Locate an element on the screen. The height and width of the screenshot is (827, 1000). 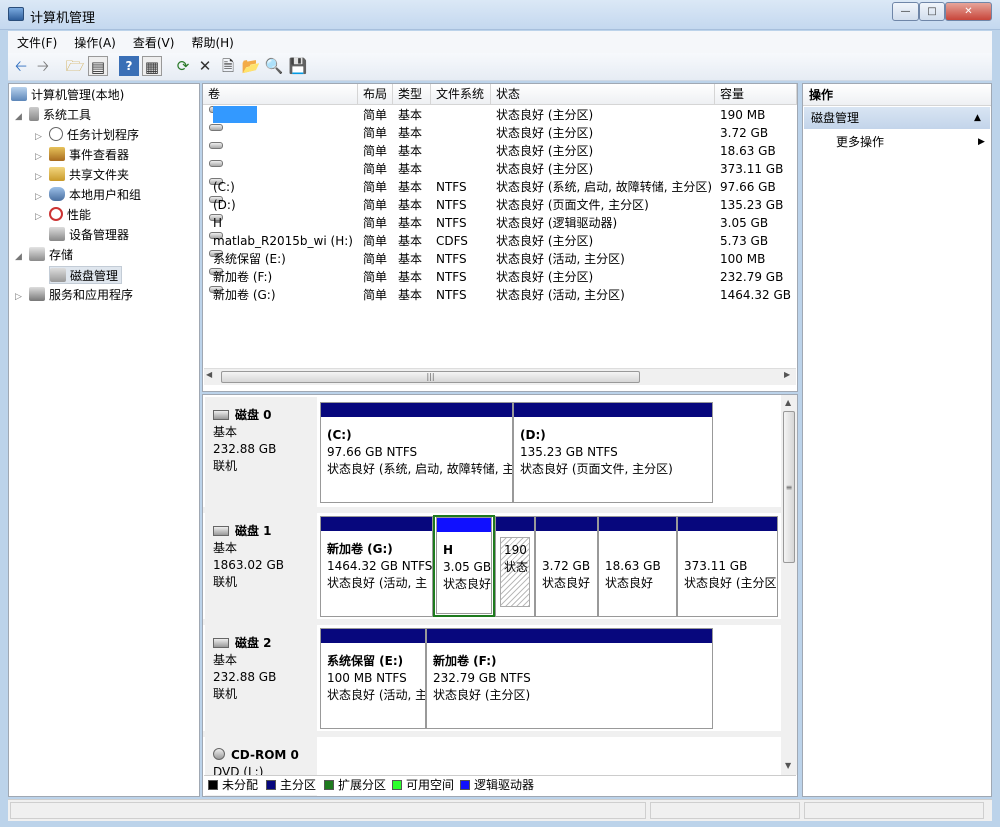
table-row: (D:) 简单 基本 NTFS 状态良好 (页面文件, 主分区) 135.23 GB is located at coordinates (500, 205).